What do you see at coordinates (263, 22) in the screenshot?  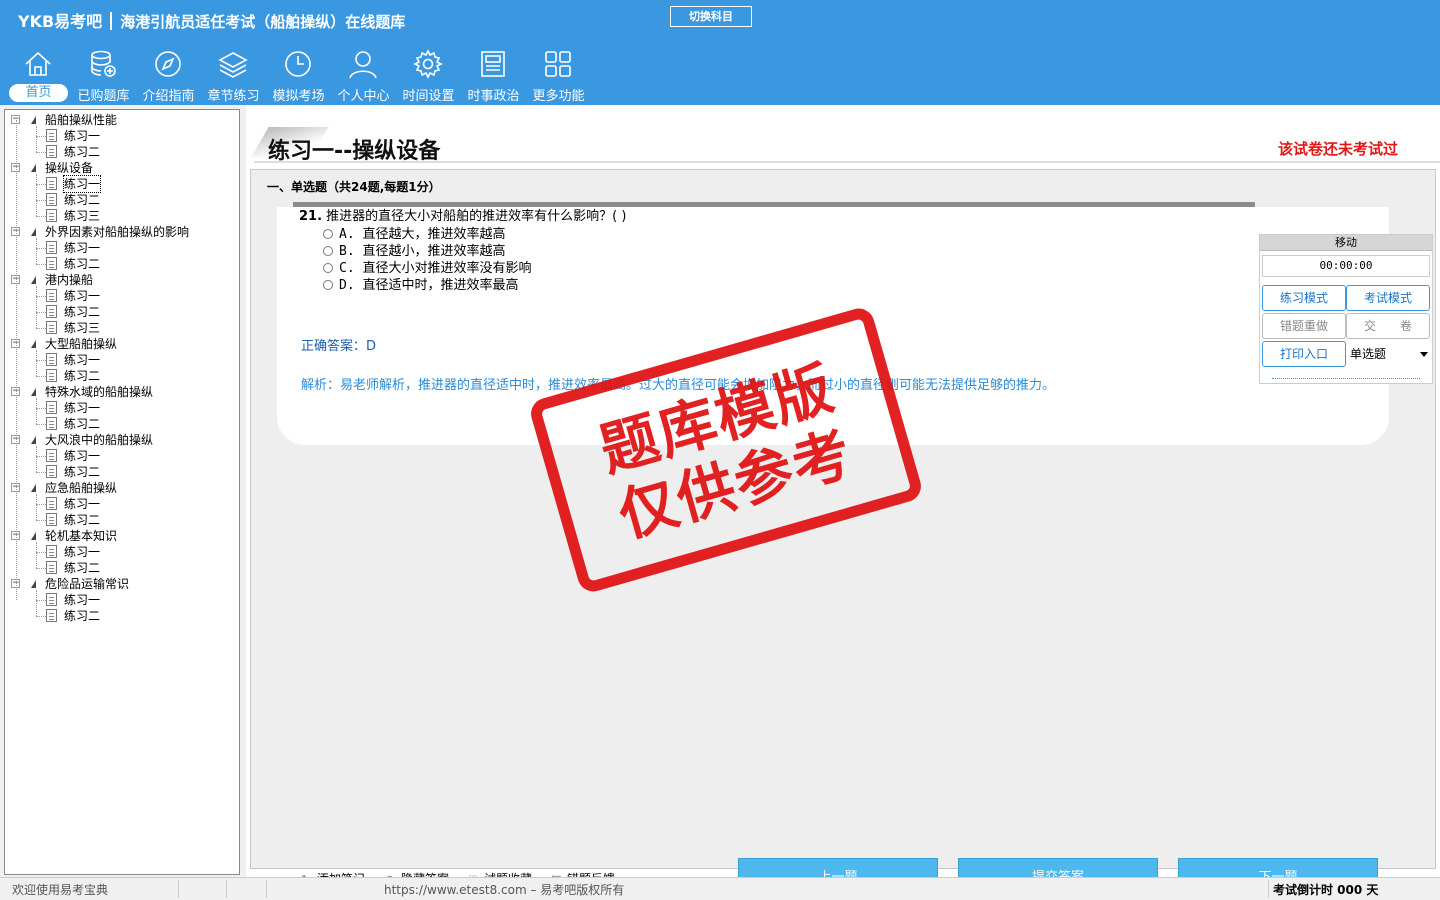 I see `app-title: 海港引航员适任考试（船舶操纵）在线题库` at bounding box center [263, 22].